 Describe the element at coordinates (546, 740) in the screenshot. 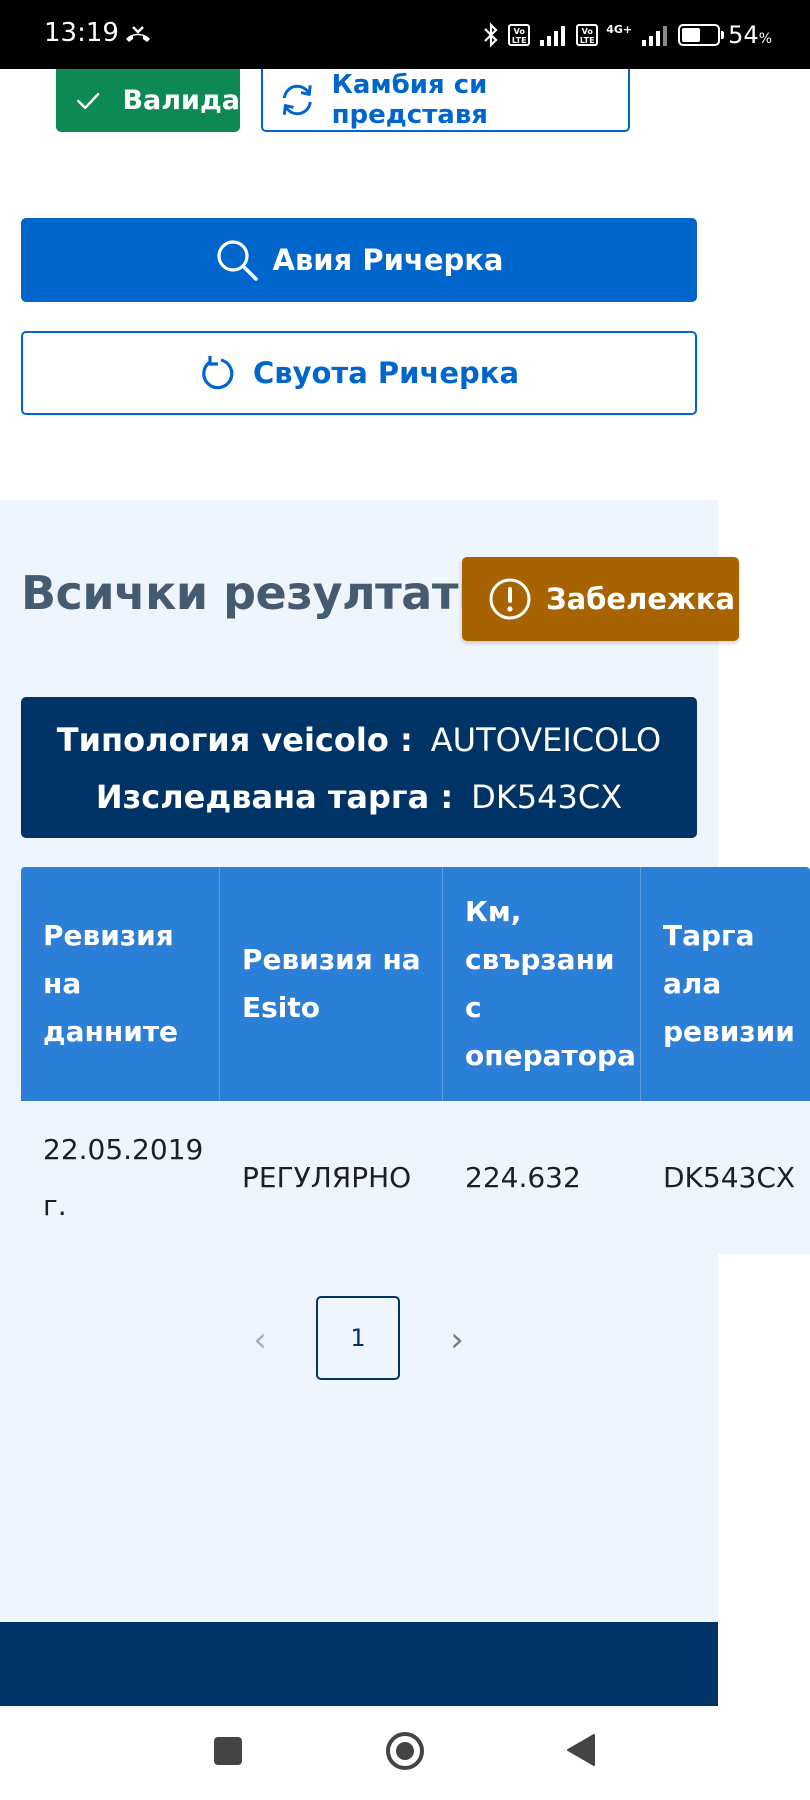

I see `vehicle-type-value: AUTOVEICOLO` at that location.